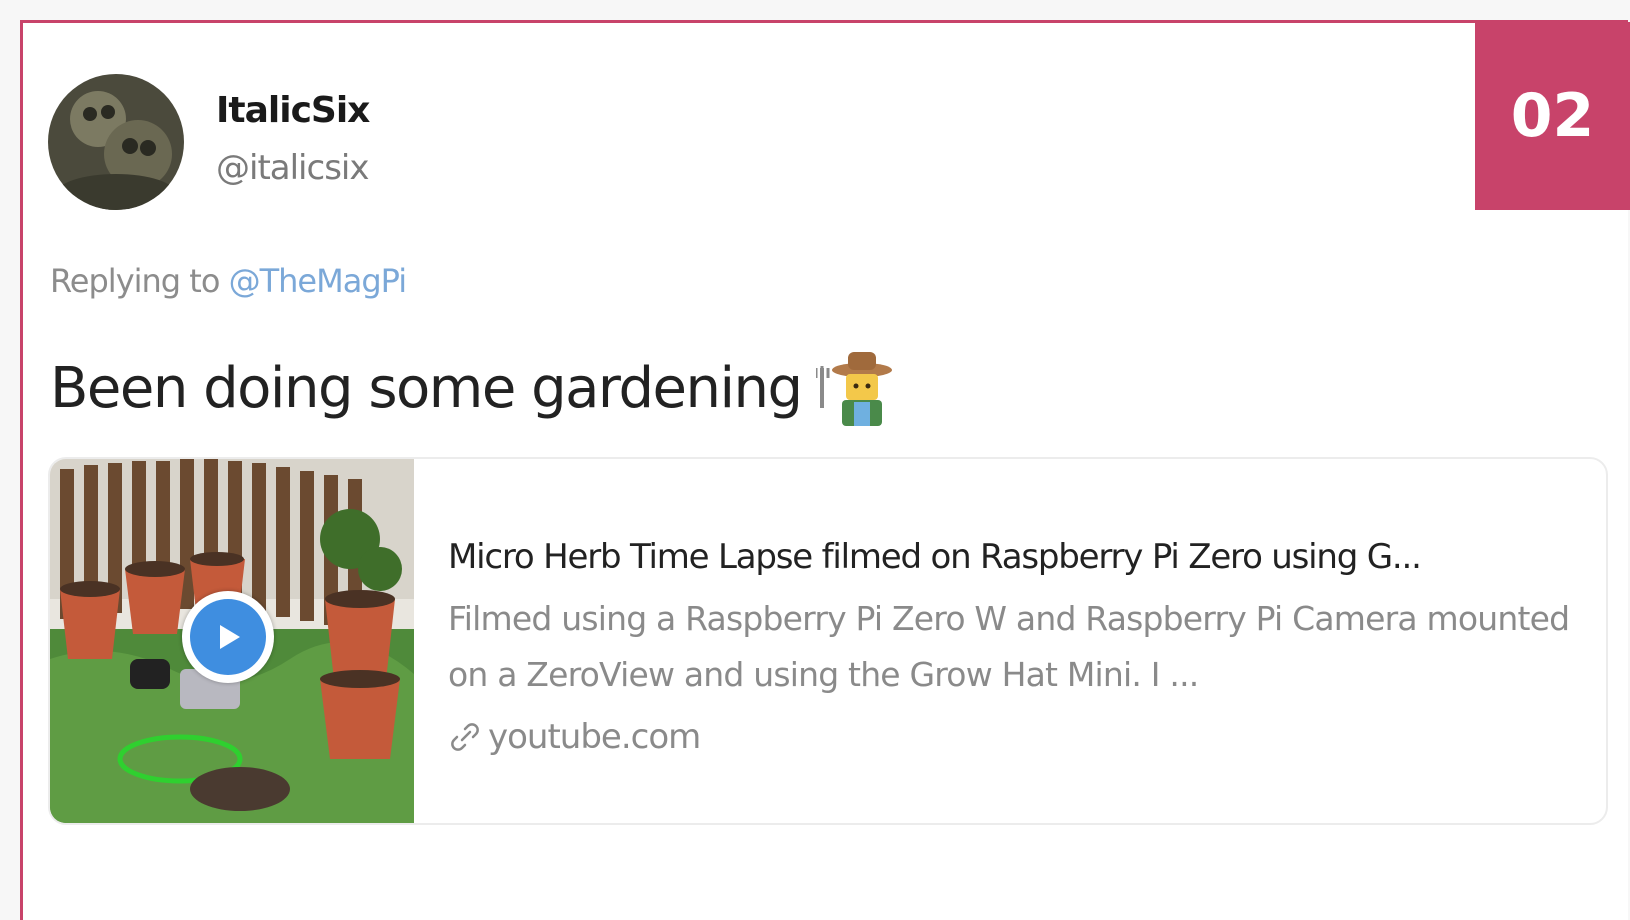 This screenshot has width=1630, height=920. I want to click on avatar-image, so click(116, 142).